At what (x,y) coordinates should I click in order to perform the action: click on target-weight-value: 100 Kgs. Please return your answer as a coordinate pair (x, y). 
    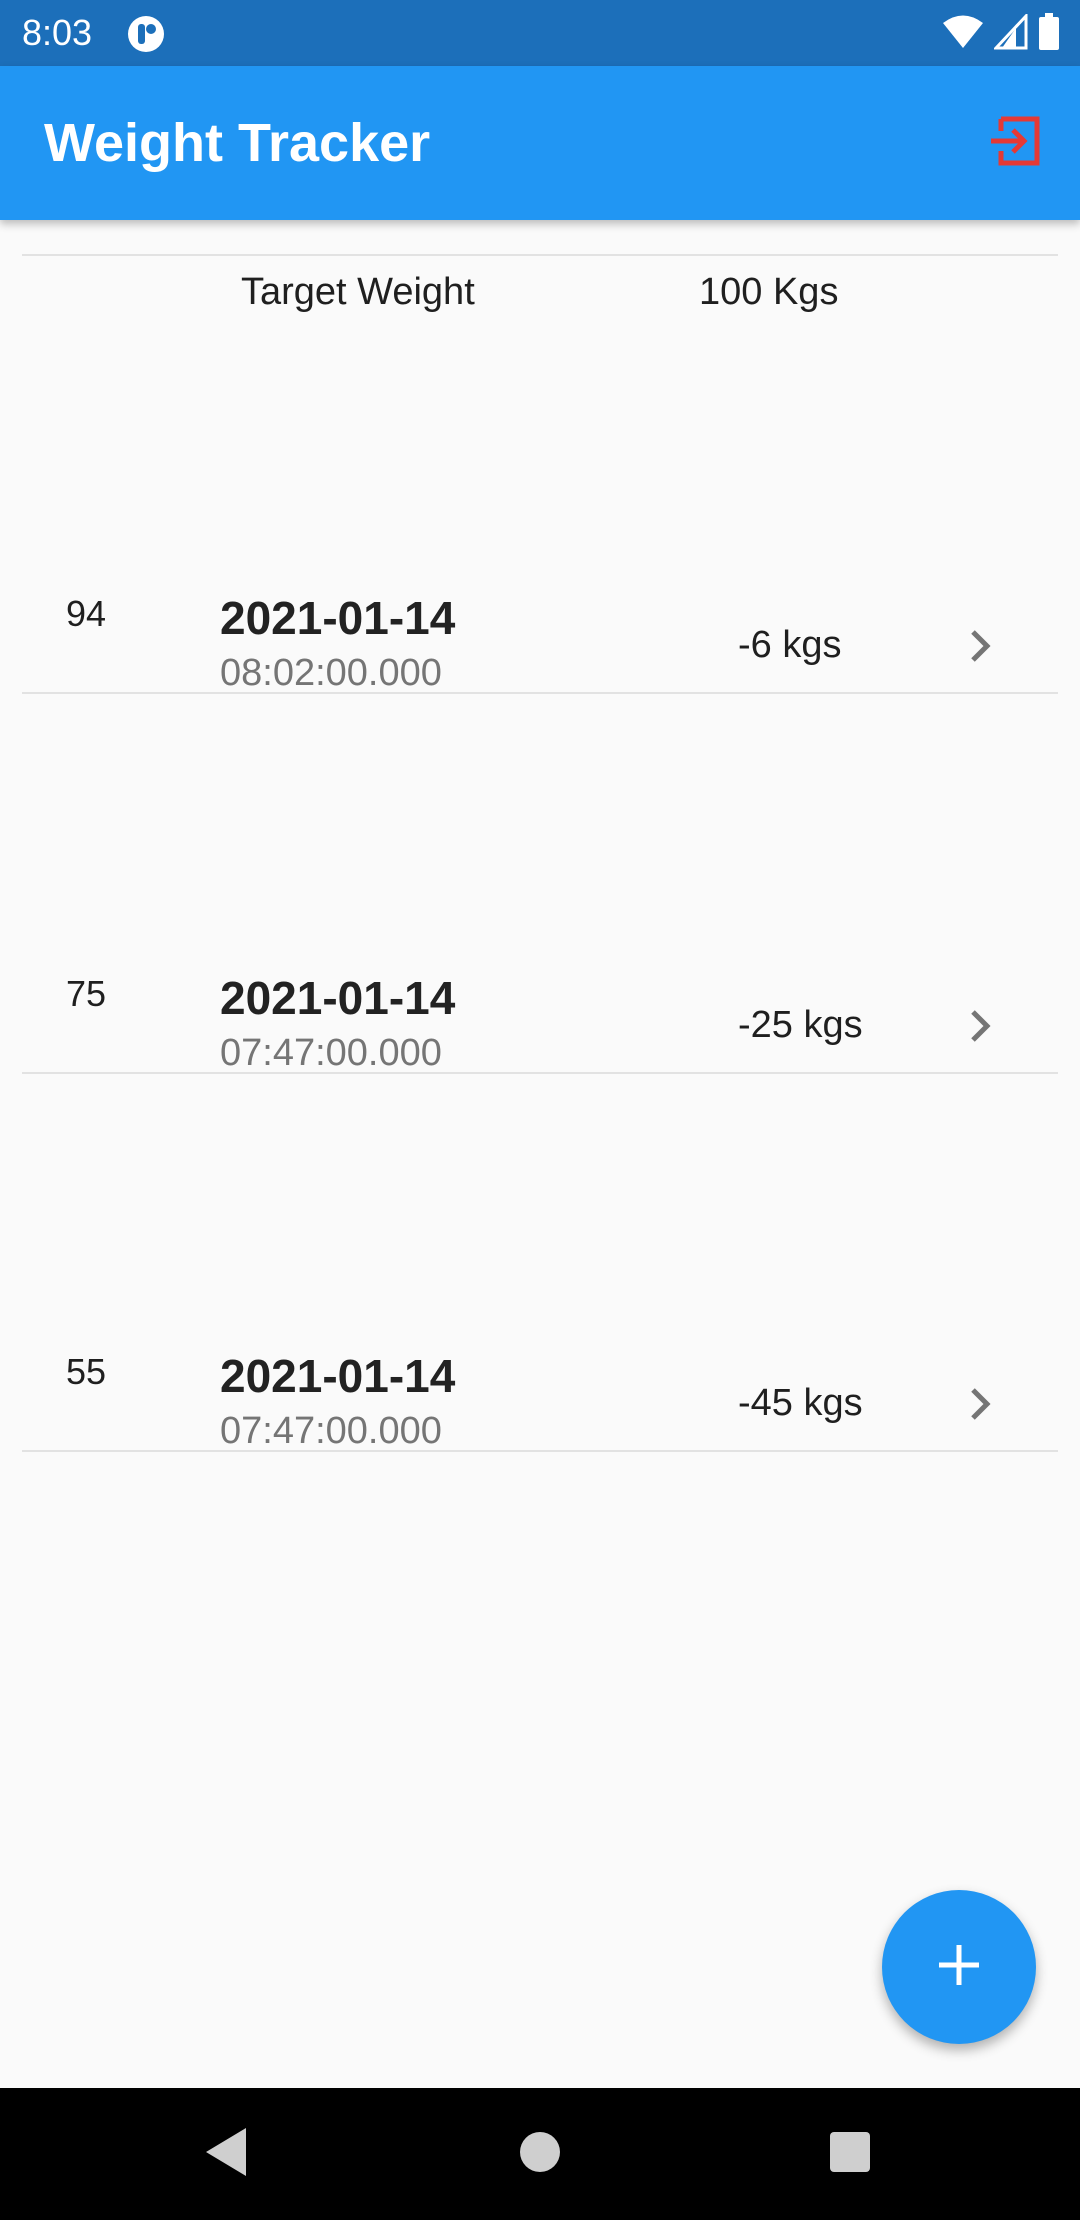
    Looking at the image, I should click on (769, 292).